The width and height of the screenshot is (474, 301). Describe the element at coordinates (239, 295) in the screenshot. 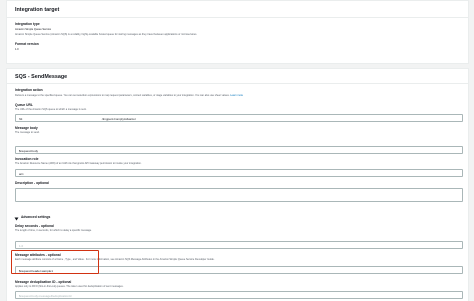

I see `message-deduplication-input: $request.body.messageDeduplicationId` at that location.